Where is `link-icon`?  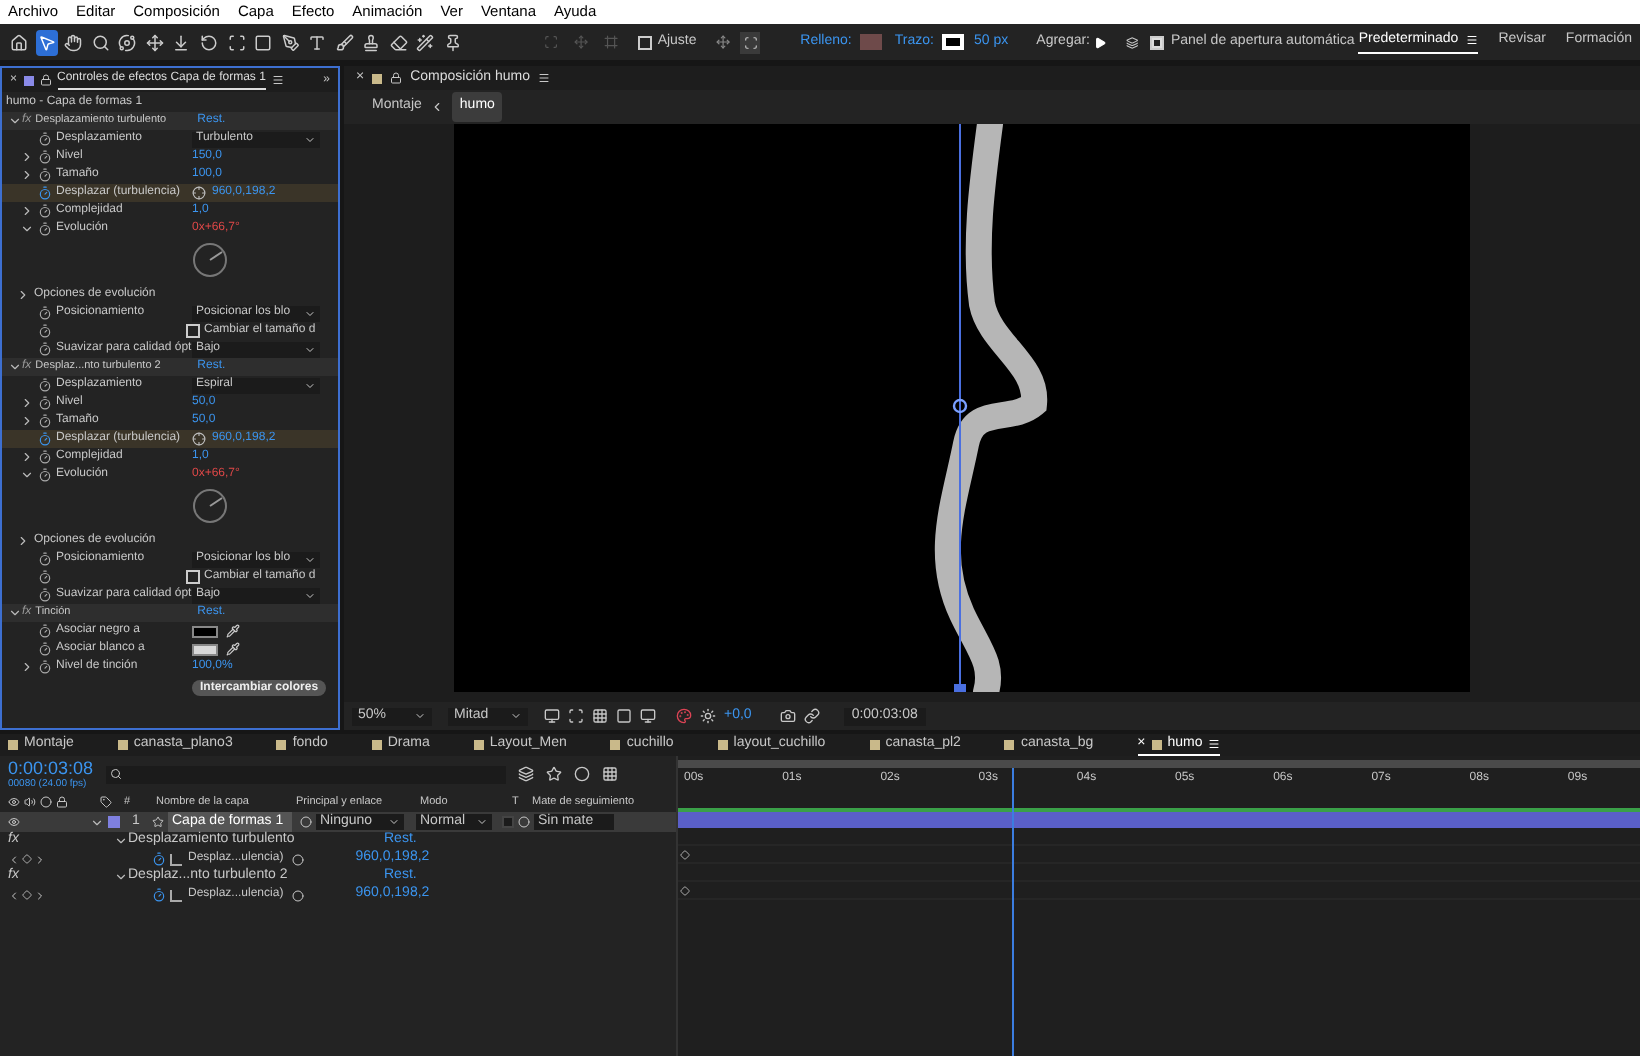
link-icon is located at coordinates (811, 716).